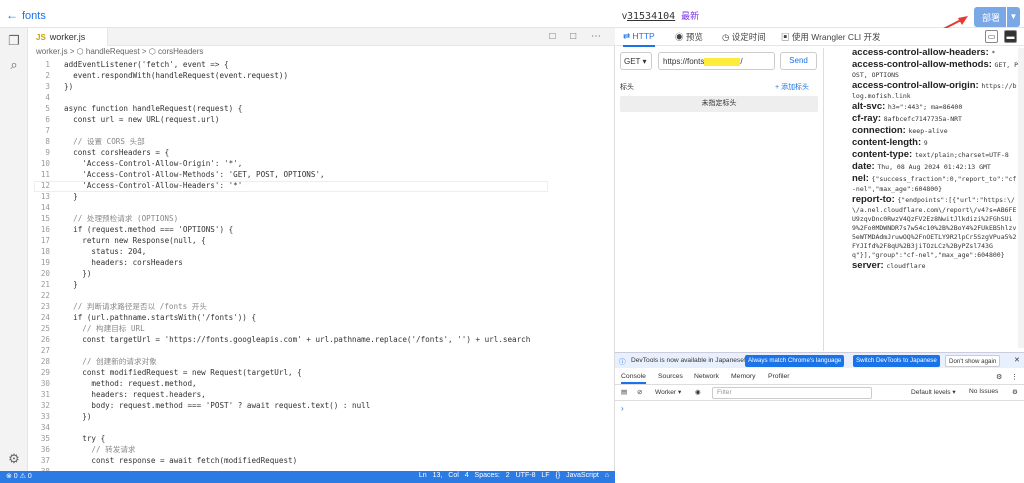 The image size is (1024, 483). What do you see at coordinates (308, 328) in the screenshot?
I see `code-line: 25 // 构建目标 URL` at bounding box center [308, 328].